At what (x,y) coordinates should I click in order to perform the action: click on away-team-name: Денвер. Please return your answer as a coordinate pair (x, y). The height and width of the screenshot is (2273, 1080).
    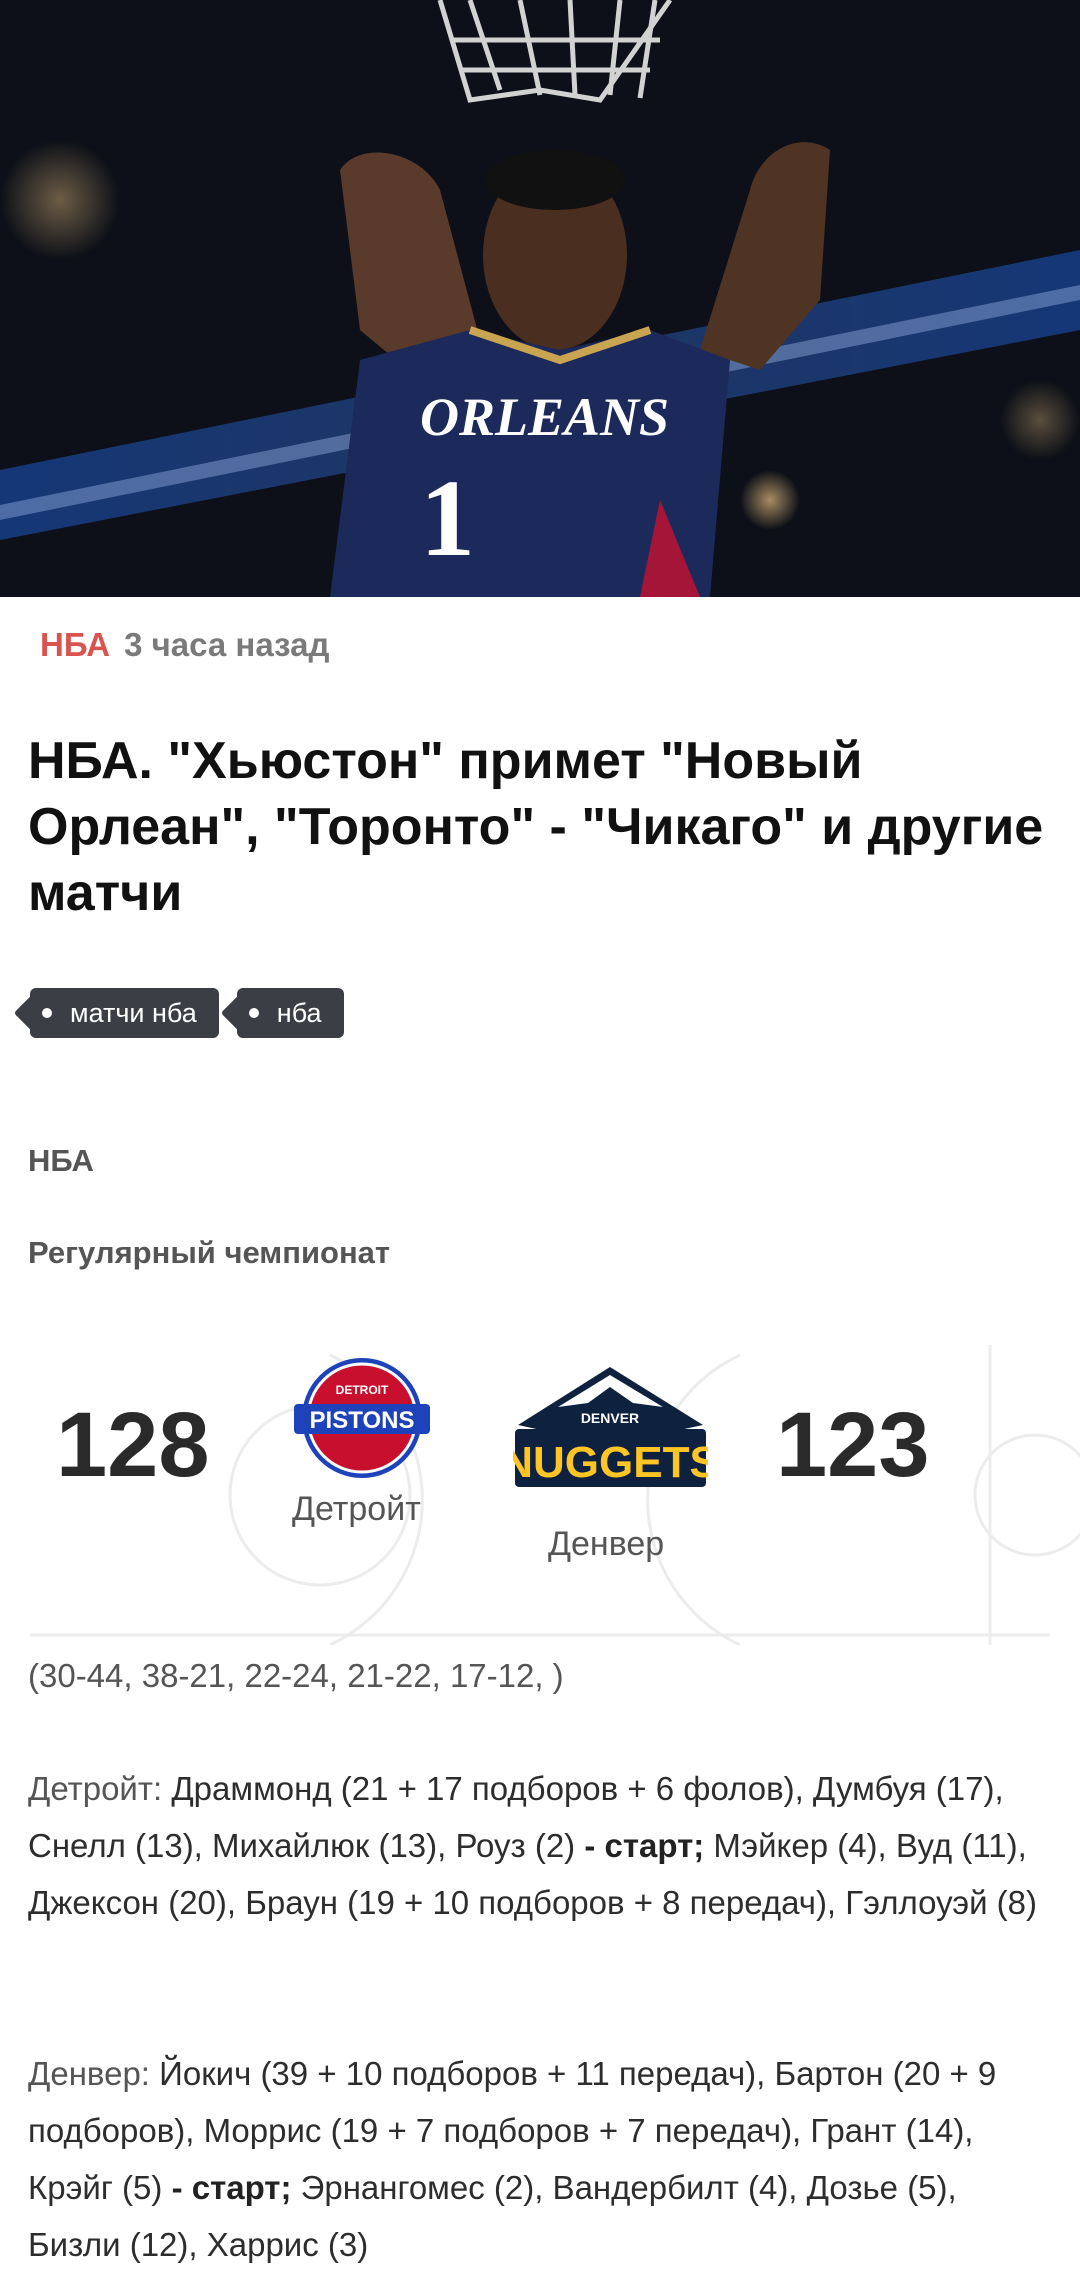
    Looking at the image, I should click on (606, 1544).